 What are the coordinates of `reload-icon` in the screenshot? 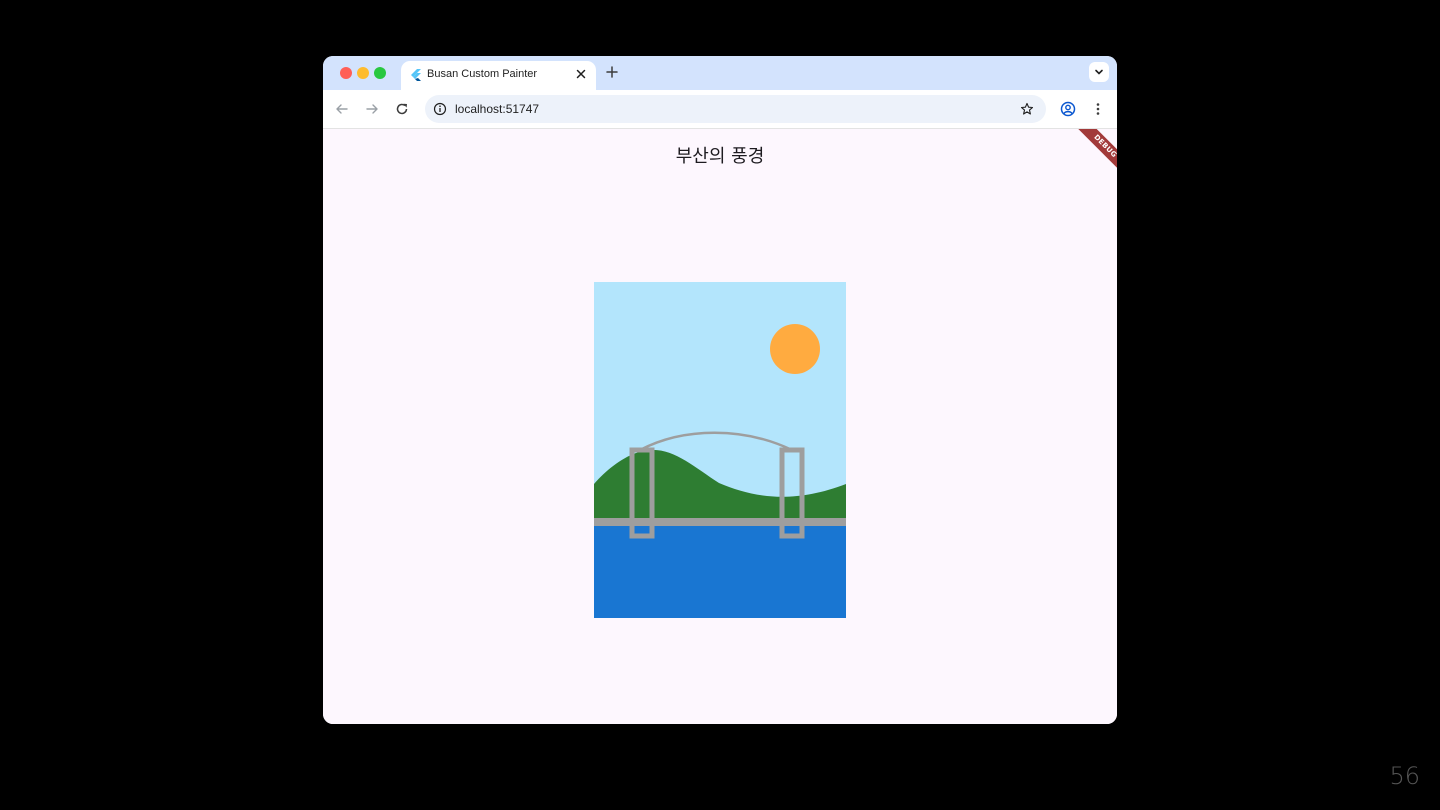 It's located at (402, 109).